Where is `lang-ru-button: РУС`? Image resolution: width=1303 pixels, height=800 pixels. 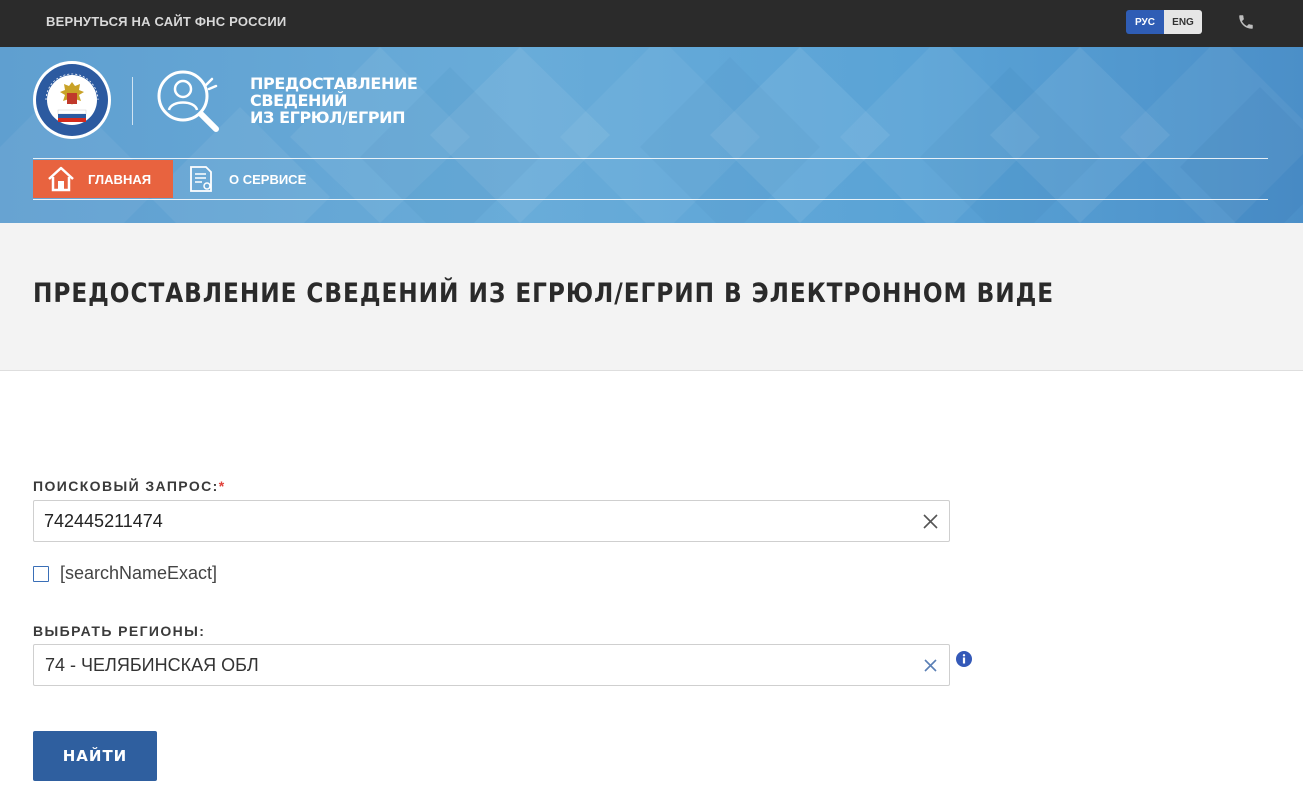
lang-ru-button: РУС is located at coordinates (1145, 22).